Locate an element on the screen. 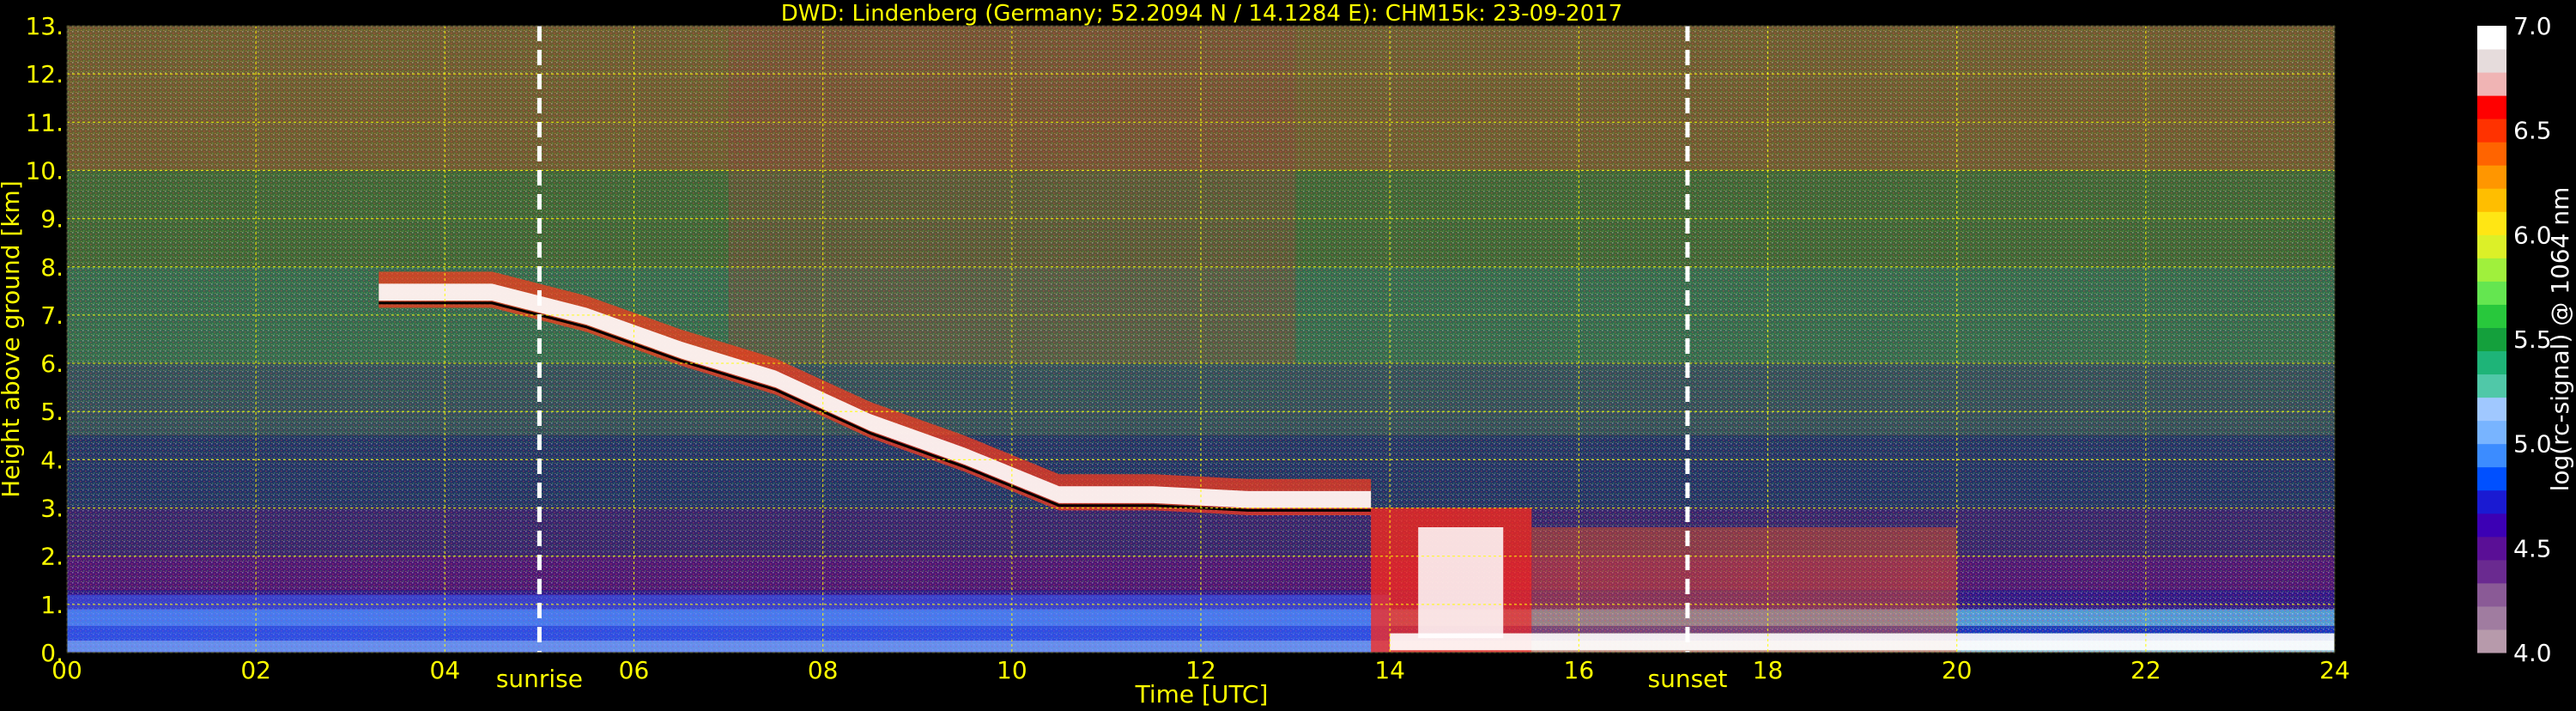 The height and width of the screenshot is (711, 2576). y-tick-label: 11. is located at coordinates (44, 122).